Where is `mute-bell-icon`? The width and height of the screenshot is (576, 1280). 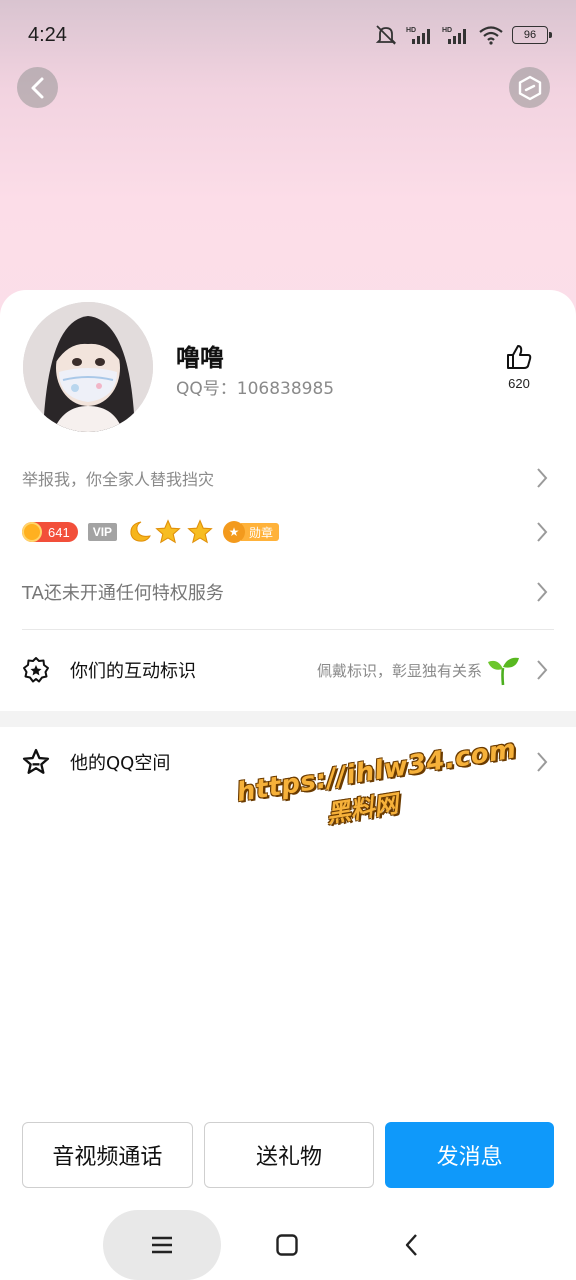
mute-bell-icon is located at coordinates (386, 35).